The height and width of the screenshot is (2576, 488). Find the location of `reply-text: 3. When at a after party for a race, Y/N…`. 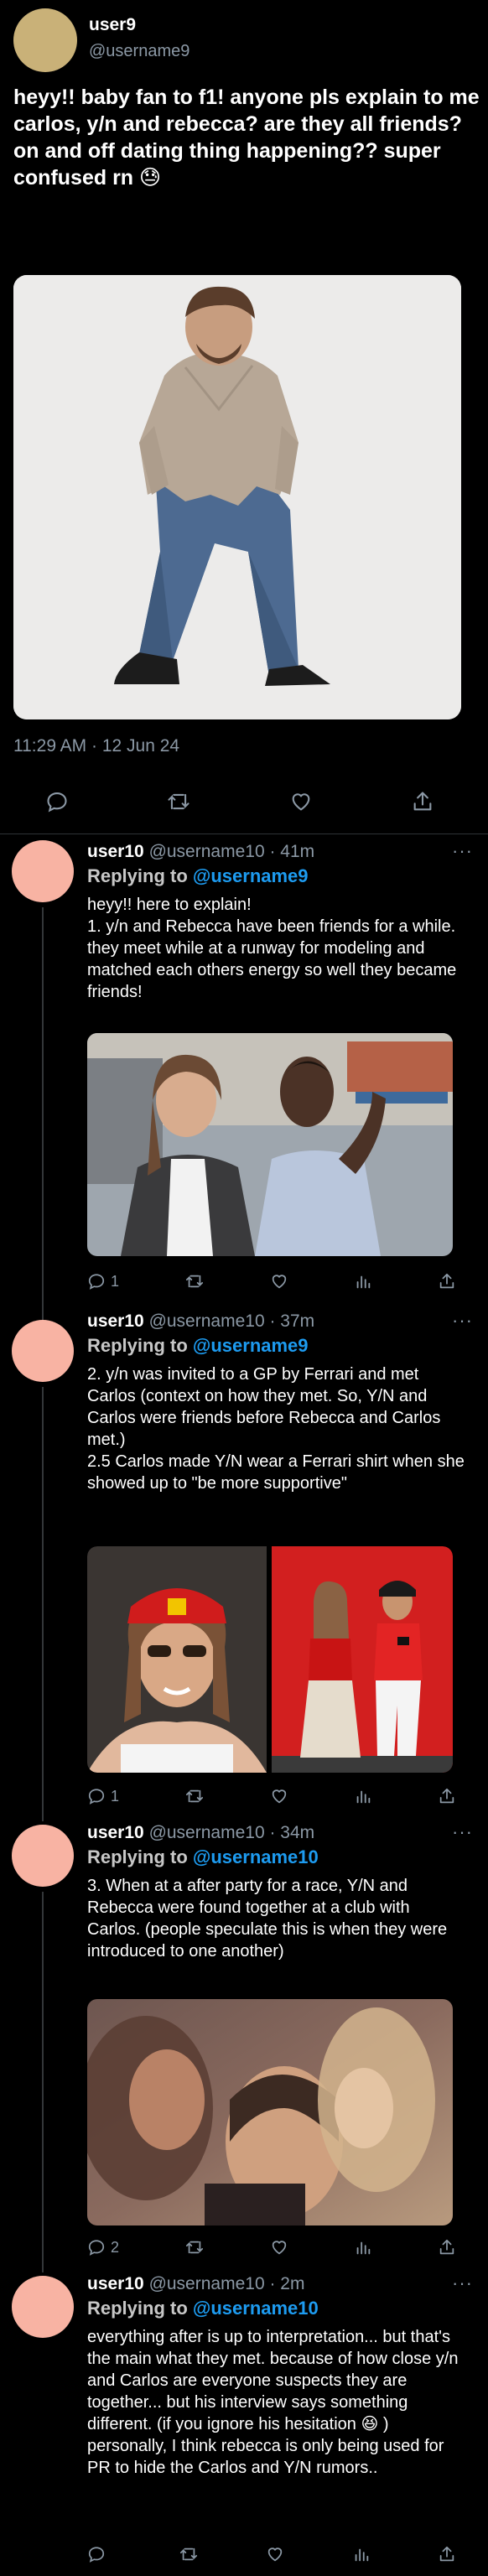

reply-text: 3. When at a after party for a race, Y/N… is located at coordinates (276, 1918).